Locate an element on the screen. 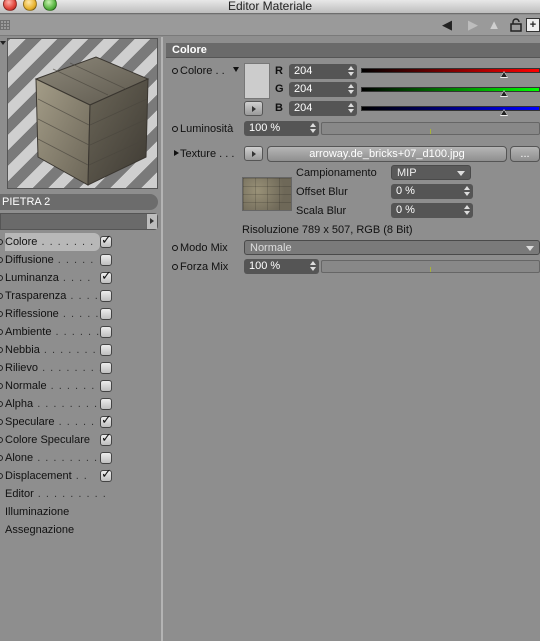 This screenshot has width=540, height=641. channel-item-normale: Normale . . . . . . . is located at coordinates (60, 386).